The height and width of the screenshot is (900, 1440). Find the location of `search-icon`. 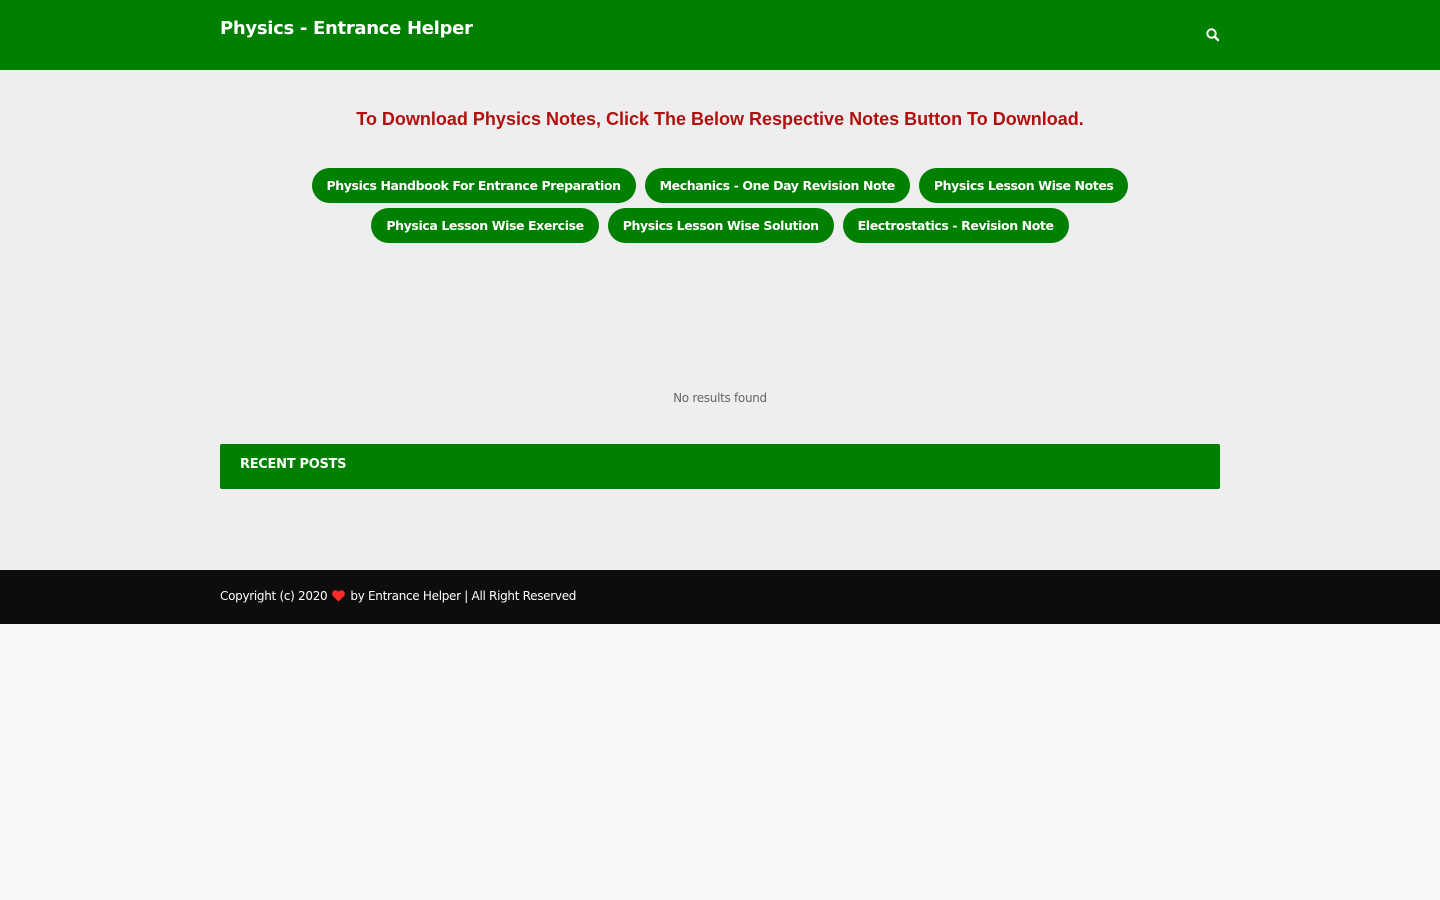

search-icon is located at coordinates (1213, 35).